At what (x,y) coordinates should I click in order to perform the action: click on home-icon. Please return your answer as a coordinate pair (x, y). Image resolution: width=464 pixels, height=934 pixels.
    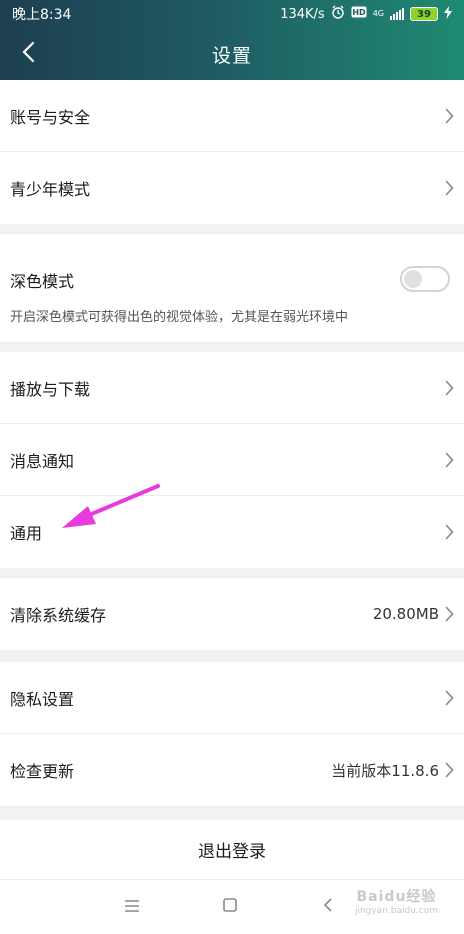
    Looking at the image, I should click on (230, 907).